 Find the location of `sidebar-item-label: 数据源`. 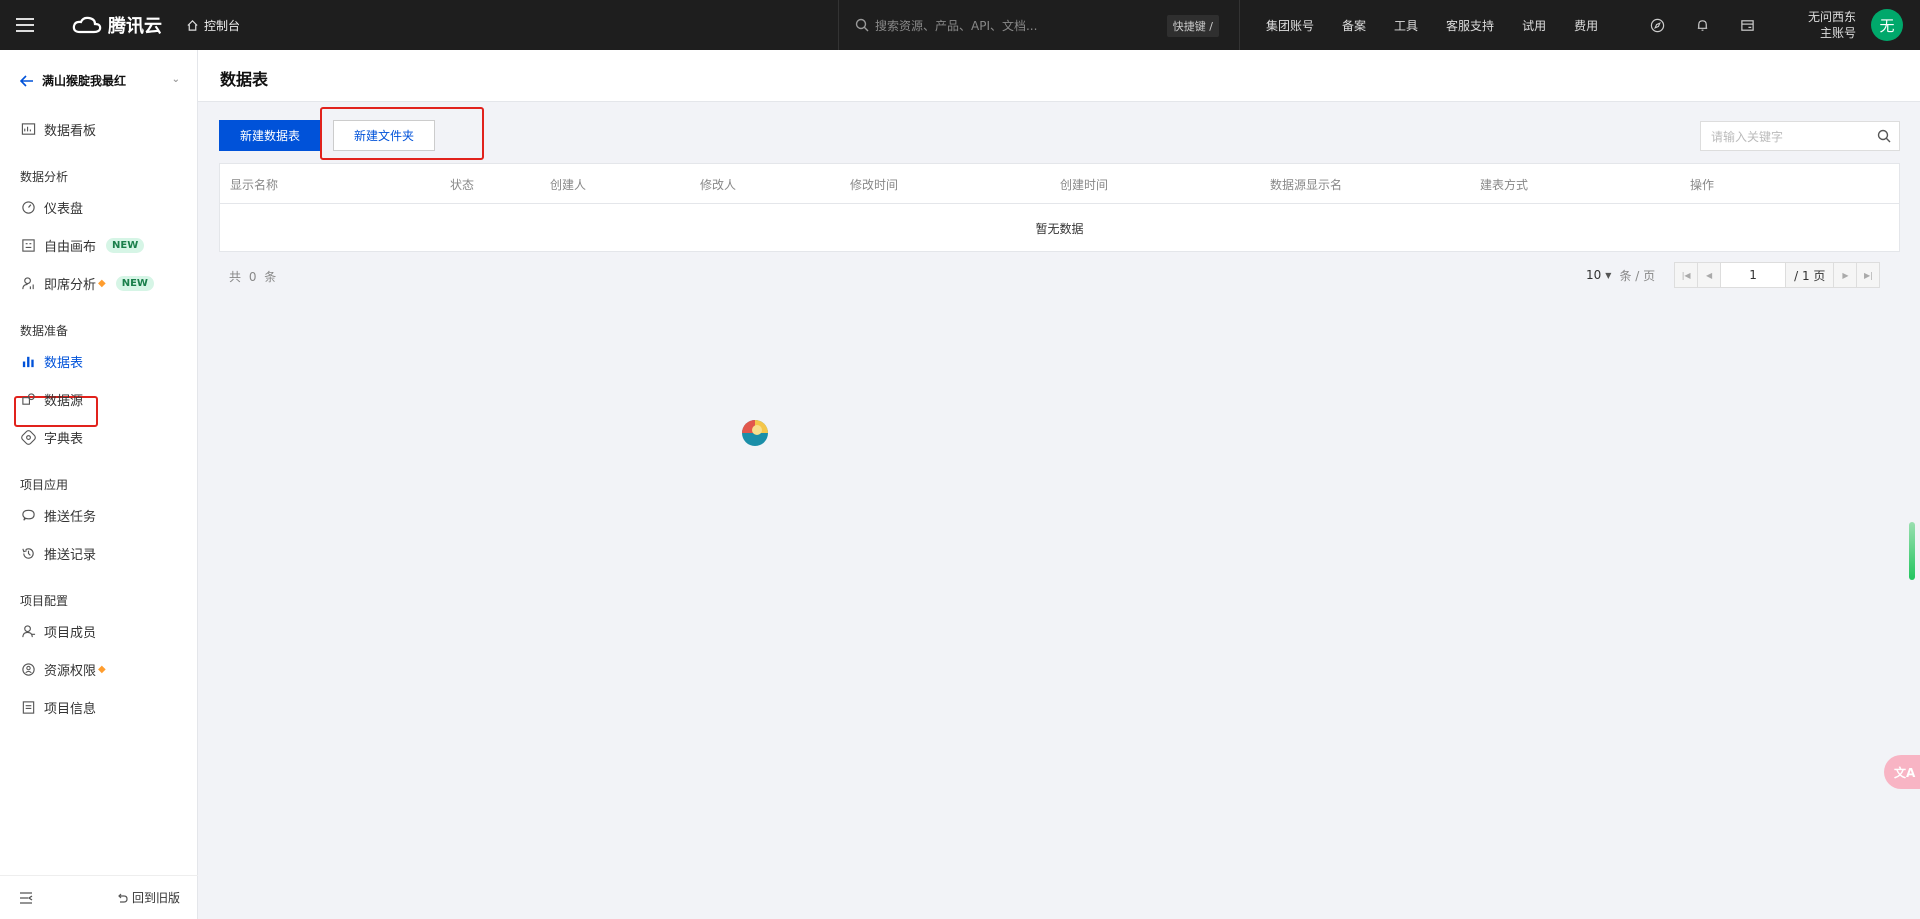

sidebar-item-label: 数据源 is located at coordinates (64, 401).